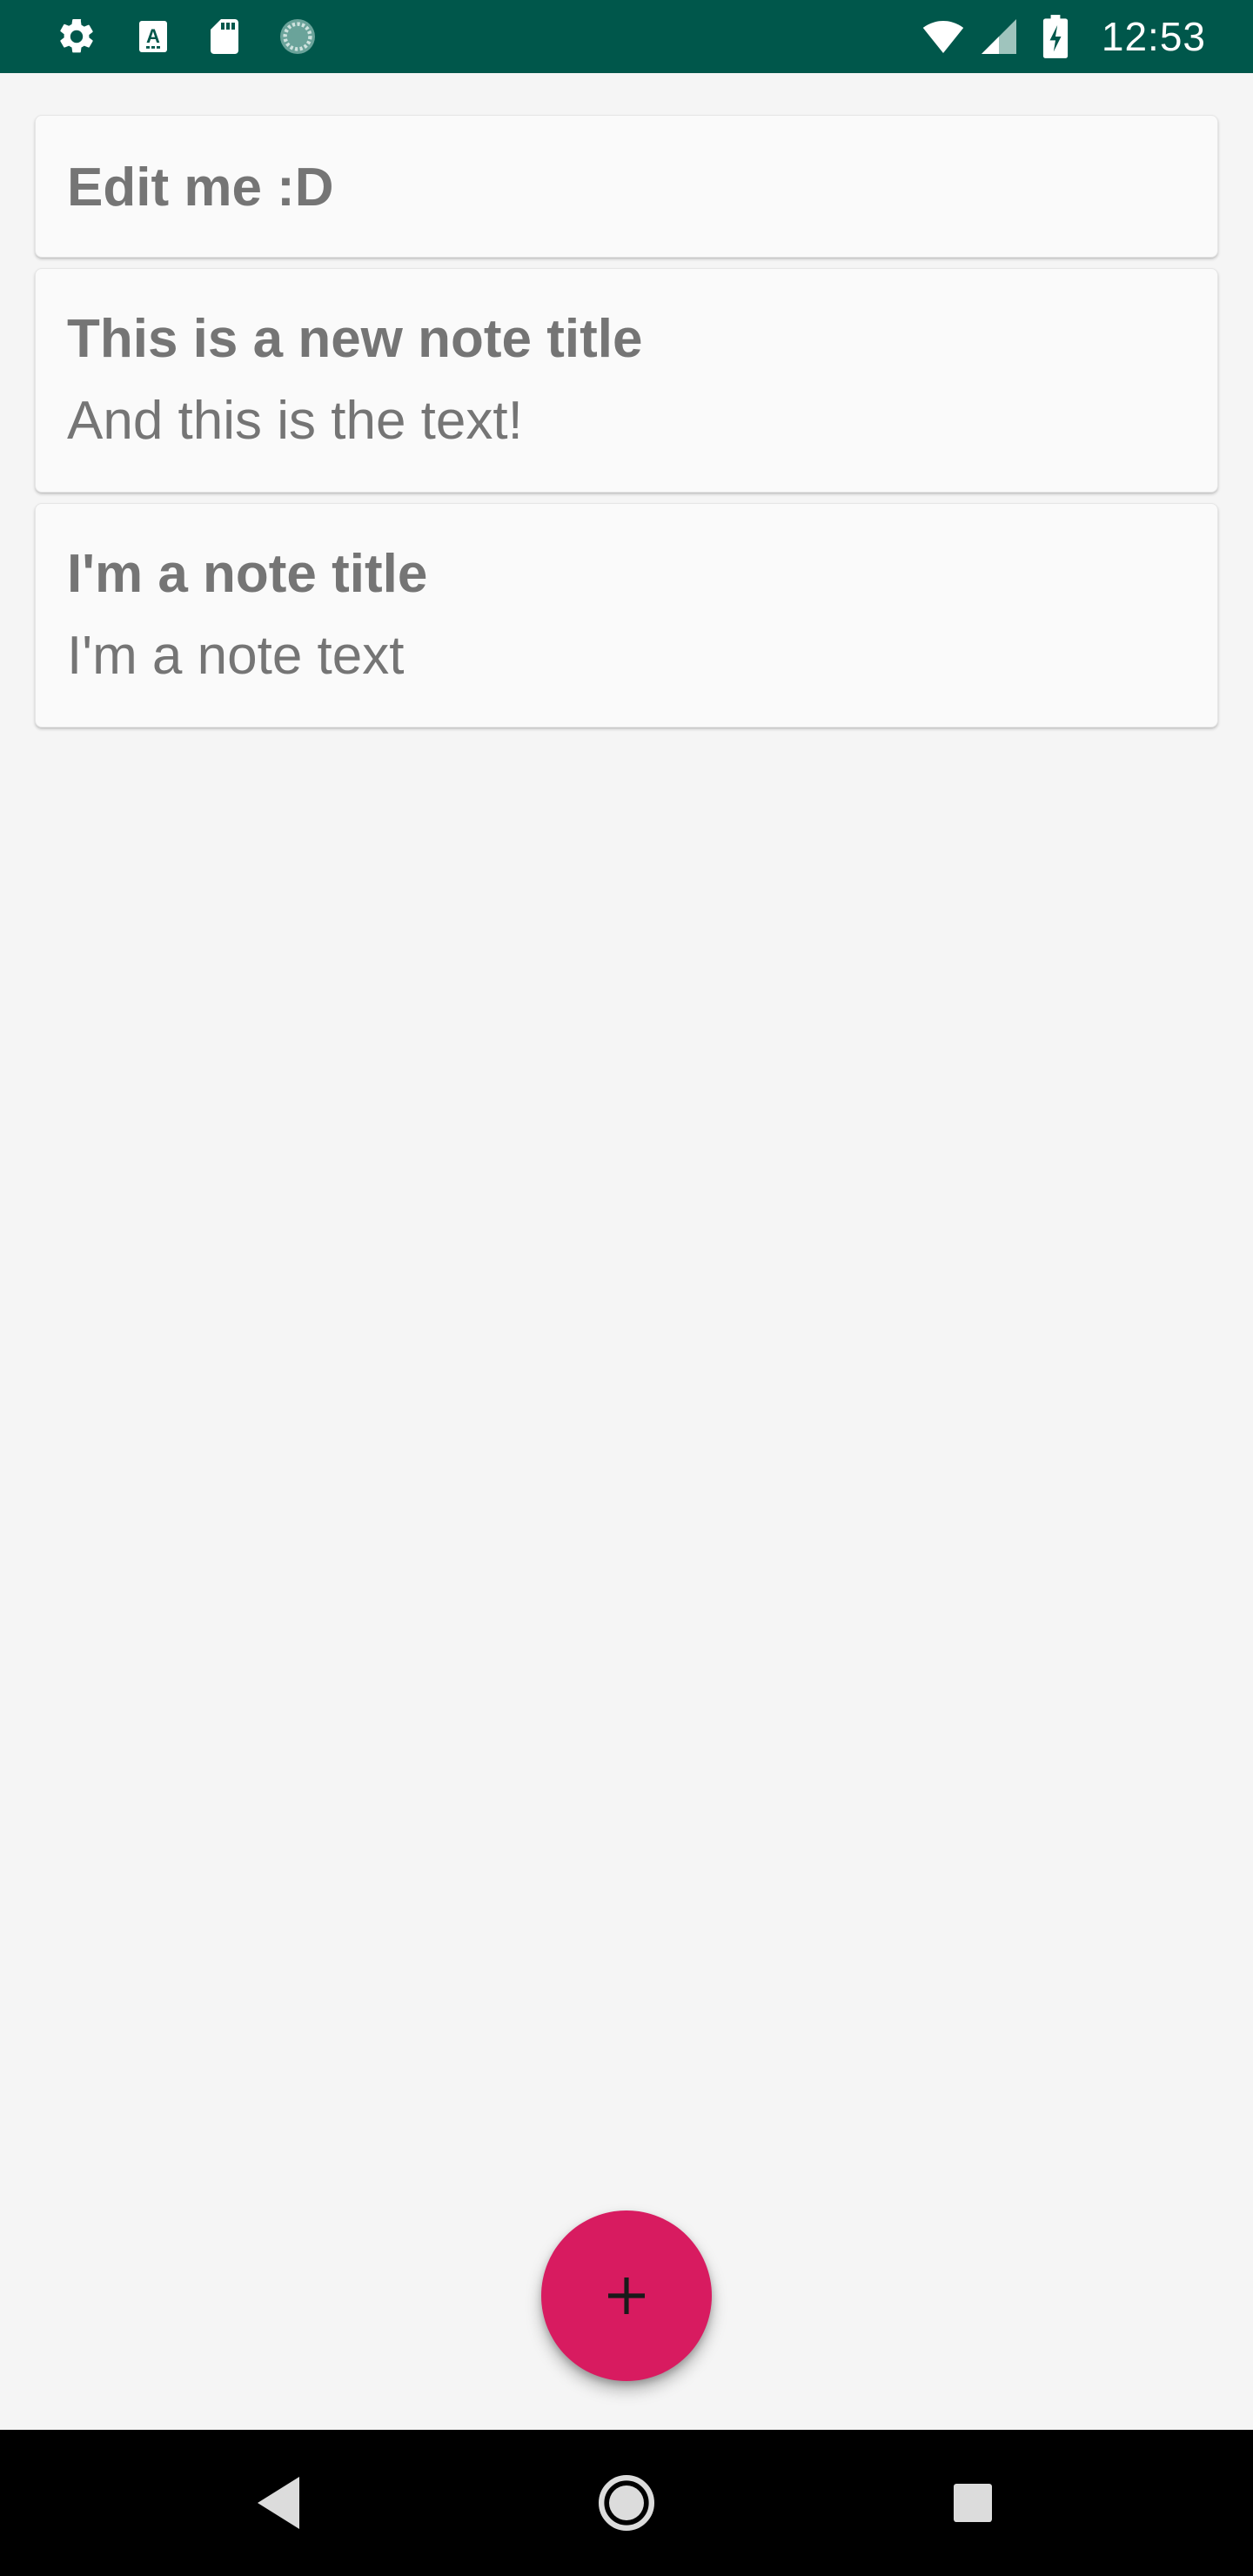  What do you see at coordinates (297, 37) in the screenshot?
I see `sync-progress-icon` at bounding box center [297, 37].